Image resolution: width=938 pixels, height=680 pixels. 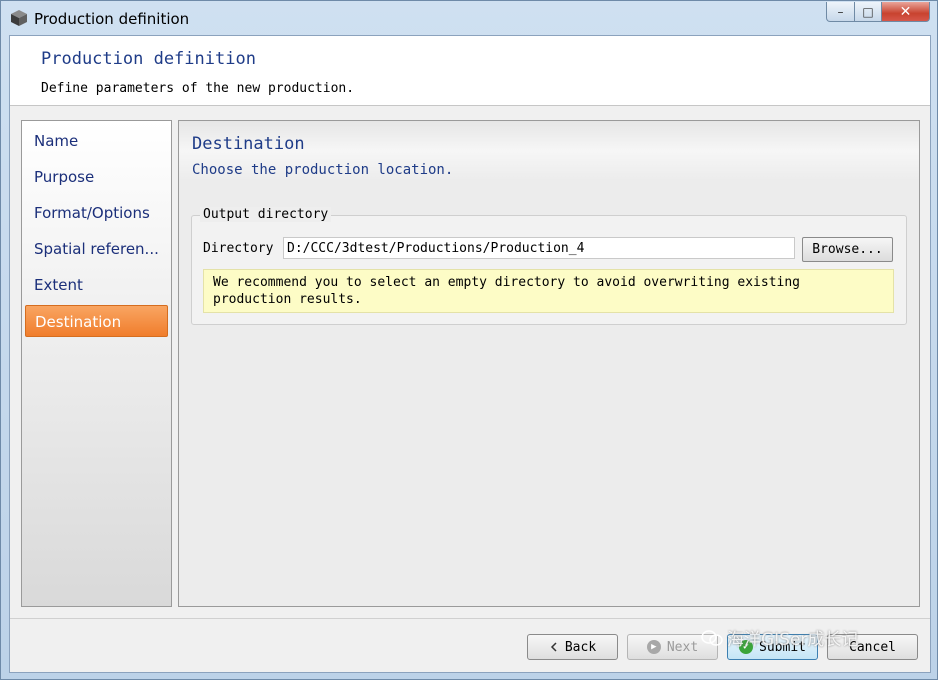 I want to click on watermark: 海洋GISer成长记, so click(x=779, y=637).